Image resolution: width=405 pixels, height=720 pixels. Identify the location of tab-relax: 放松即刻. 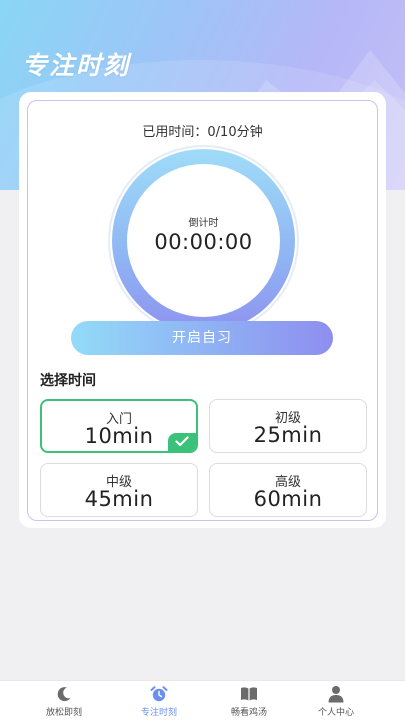
(64, 700).